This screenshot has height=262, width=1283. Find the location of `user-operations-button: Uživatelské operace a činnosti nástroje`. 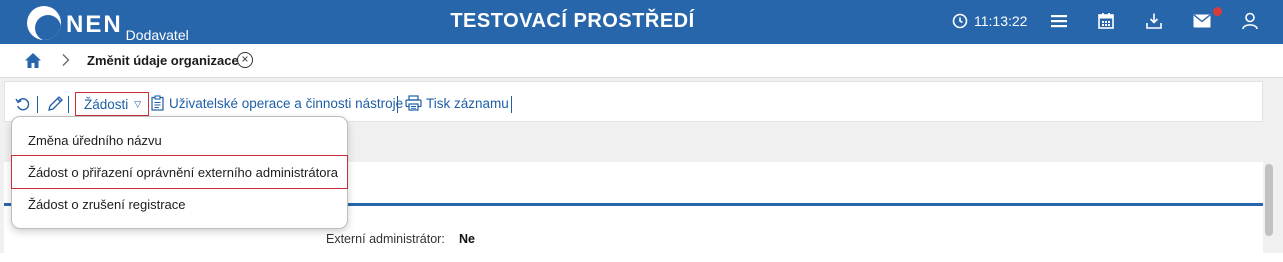

user-operations-button: Uživatelské operace a činnosti nástroje is located at coordinates (277, 103).